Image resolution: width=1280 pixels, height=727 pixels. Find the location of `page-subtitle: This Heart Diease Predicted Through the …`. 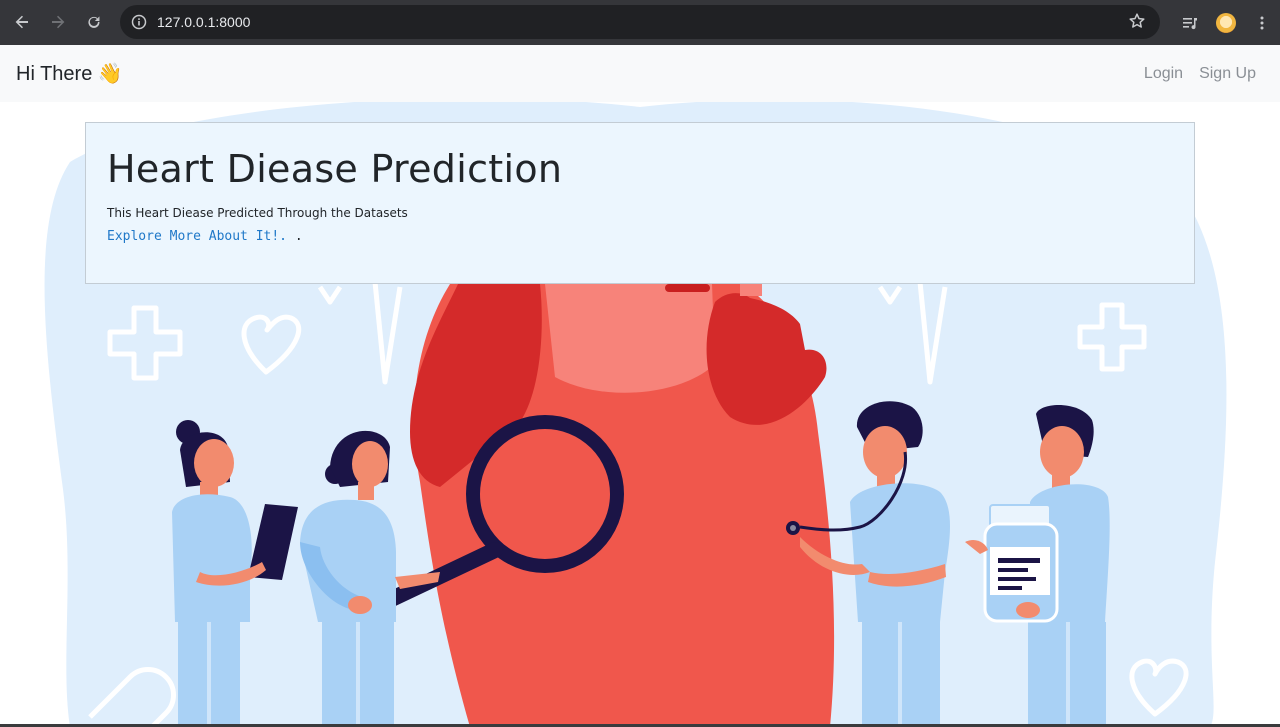

page-subtitle: This Heart Diease Predicted Through the … is located at coordinates (257, 213).